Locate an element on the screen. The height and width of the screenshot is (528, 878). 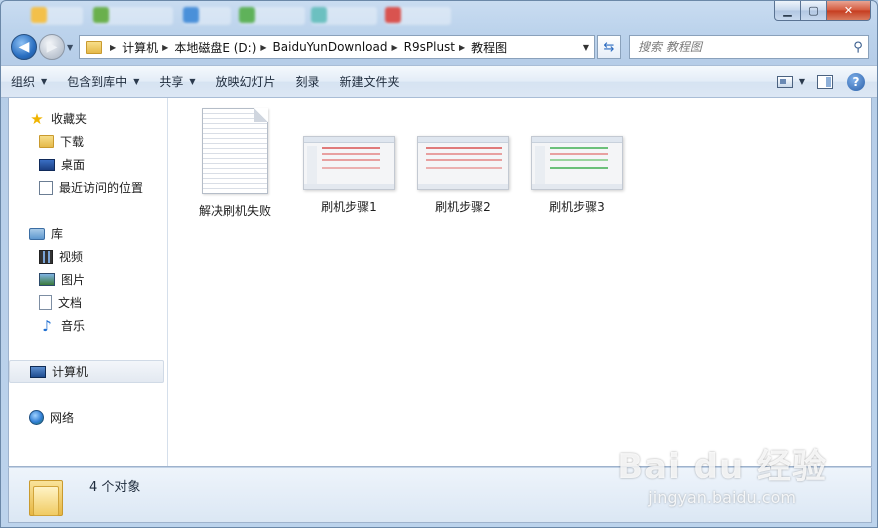
slideshow-button: 放映幻灯片 is located at coordinates (246, 82).